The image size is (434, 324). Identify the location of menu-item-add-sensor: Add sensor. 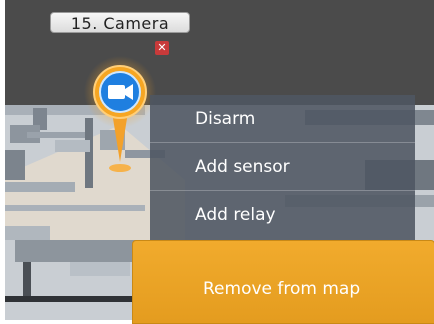
(282, 167).